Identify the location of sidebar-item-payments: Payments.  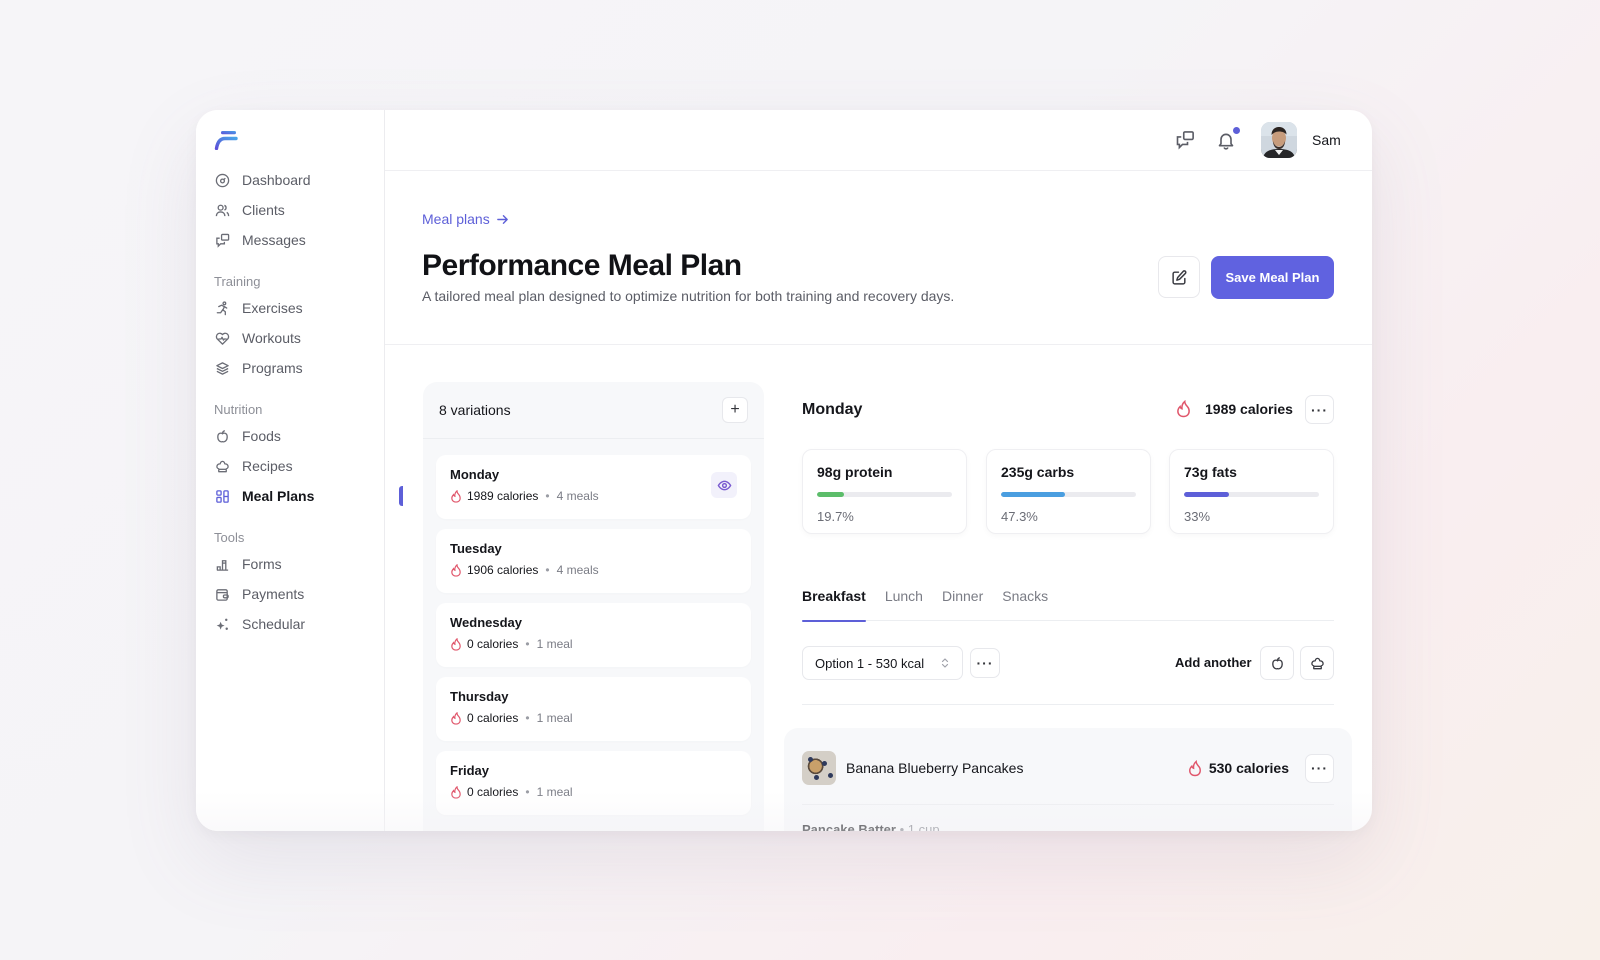
(299, 594).